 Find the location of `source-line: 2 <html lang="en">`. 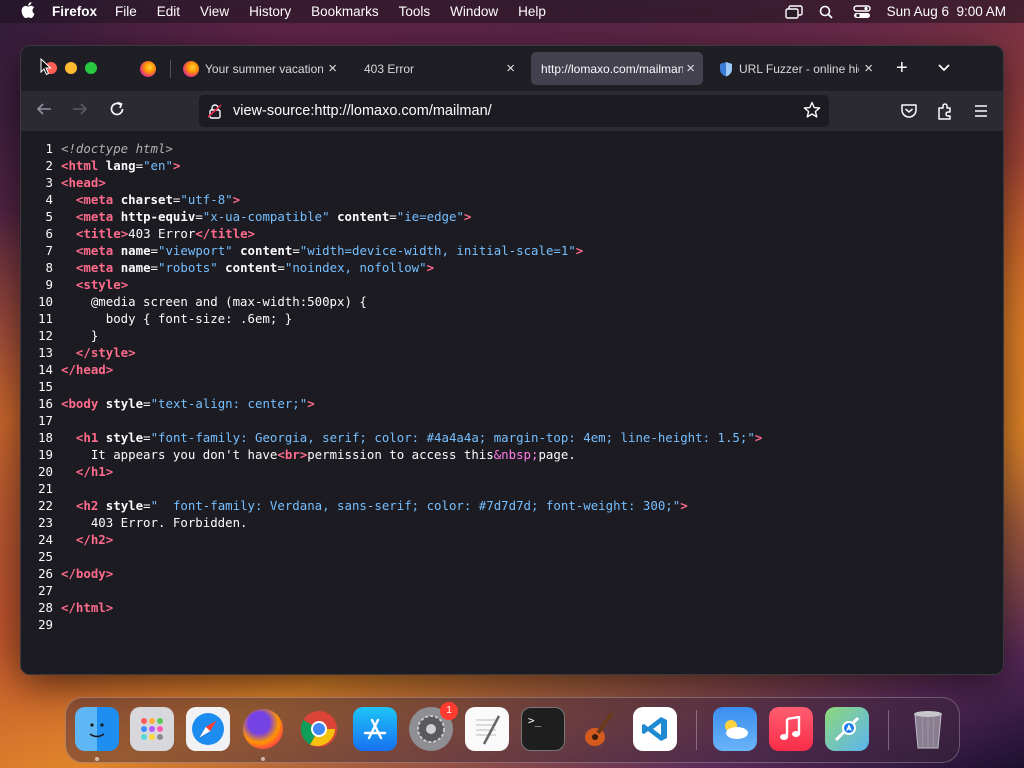

source-line: 2 <html lang="en"> is located at coordinates (512, 165).